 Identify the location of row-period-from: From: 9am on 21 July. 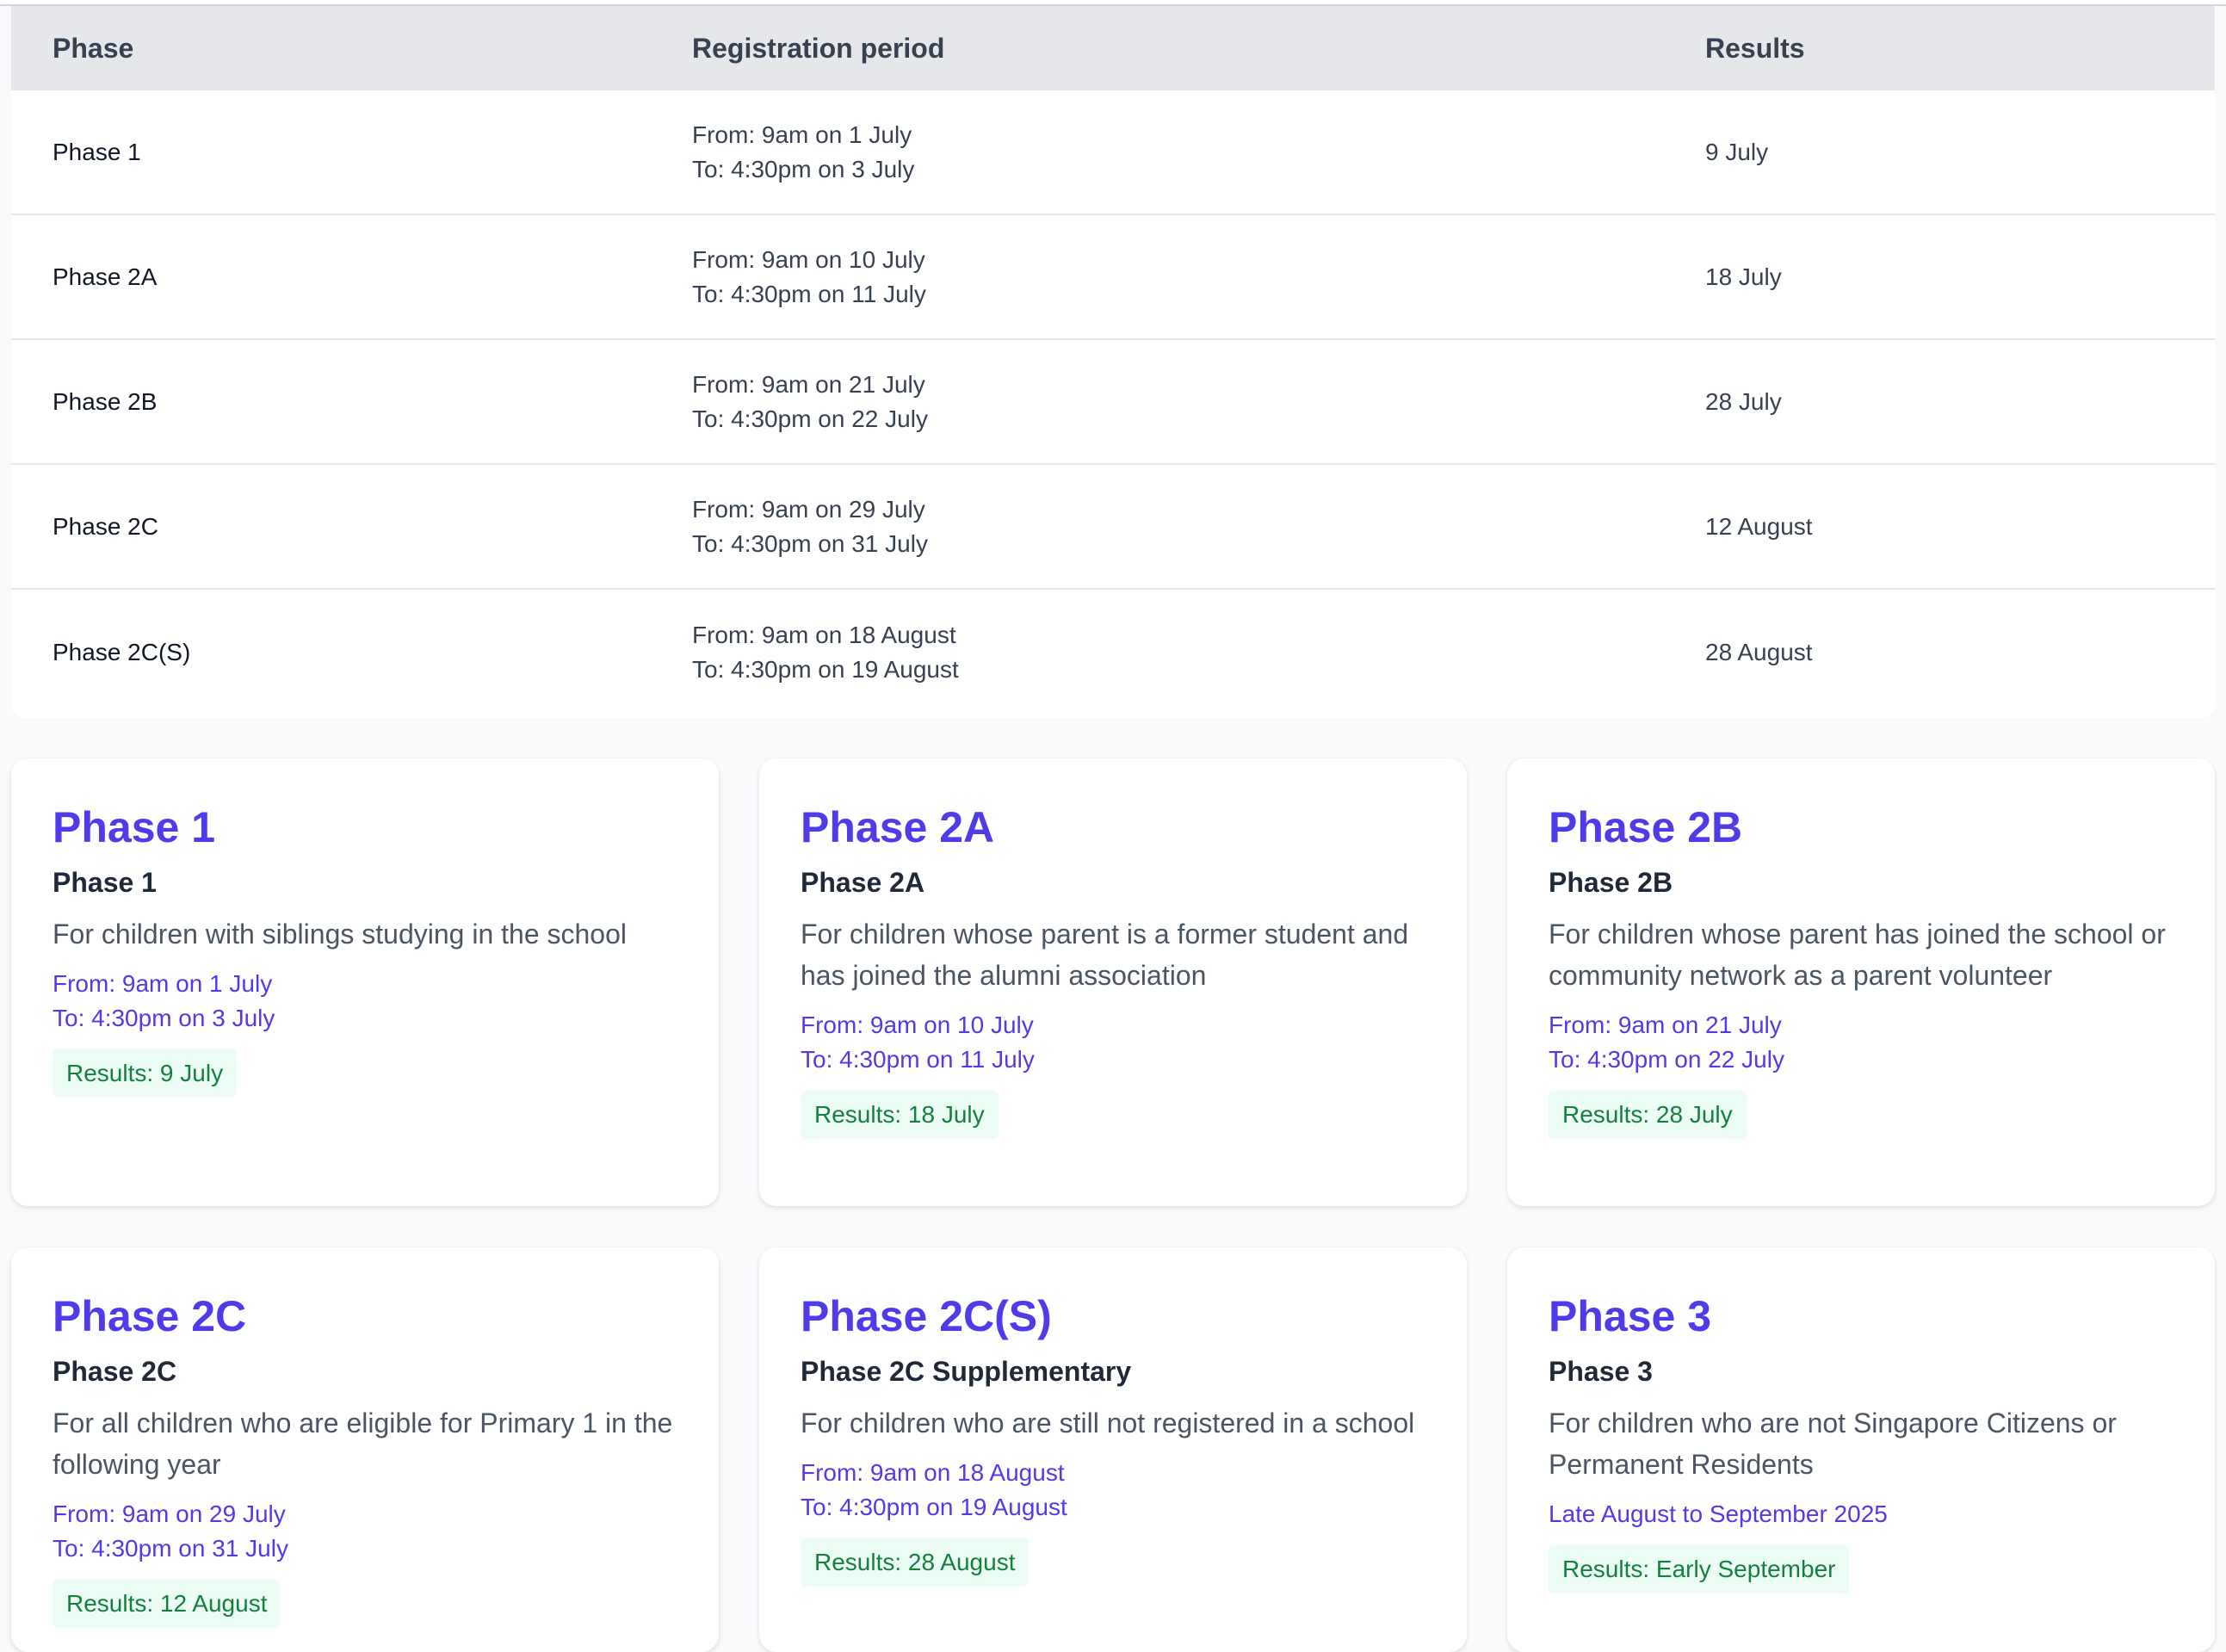
(808, 384).